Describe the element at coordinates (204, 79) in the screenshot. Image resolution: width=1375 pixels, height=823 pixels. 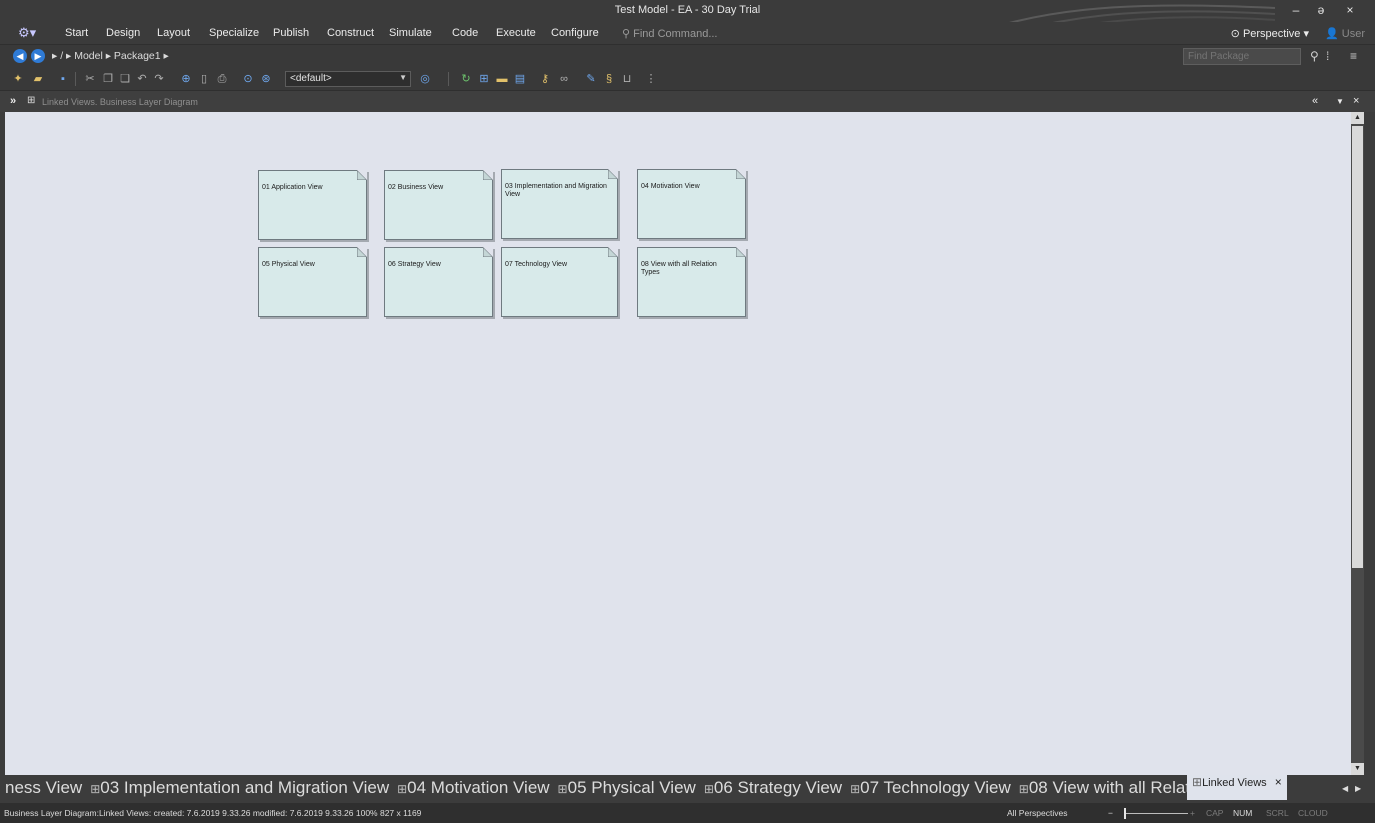
I see `page-icon: ▯` at that location.